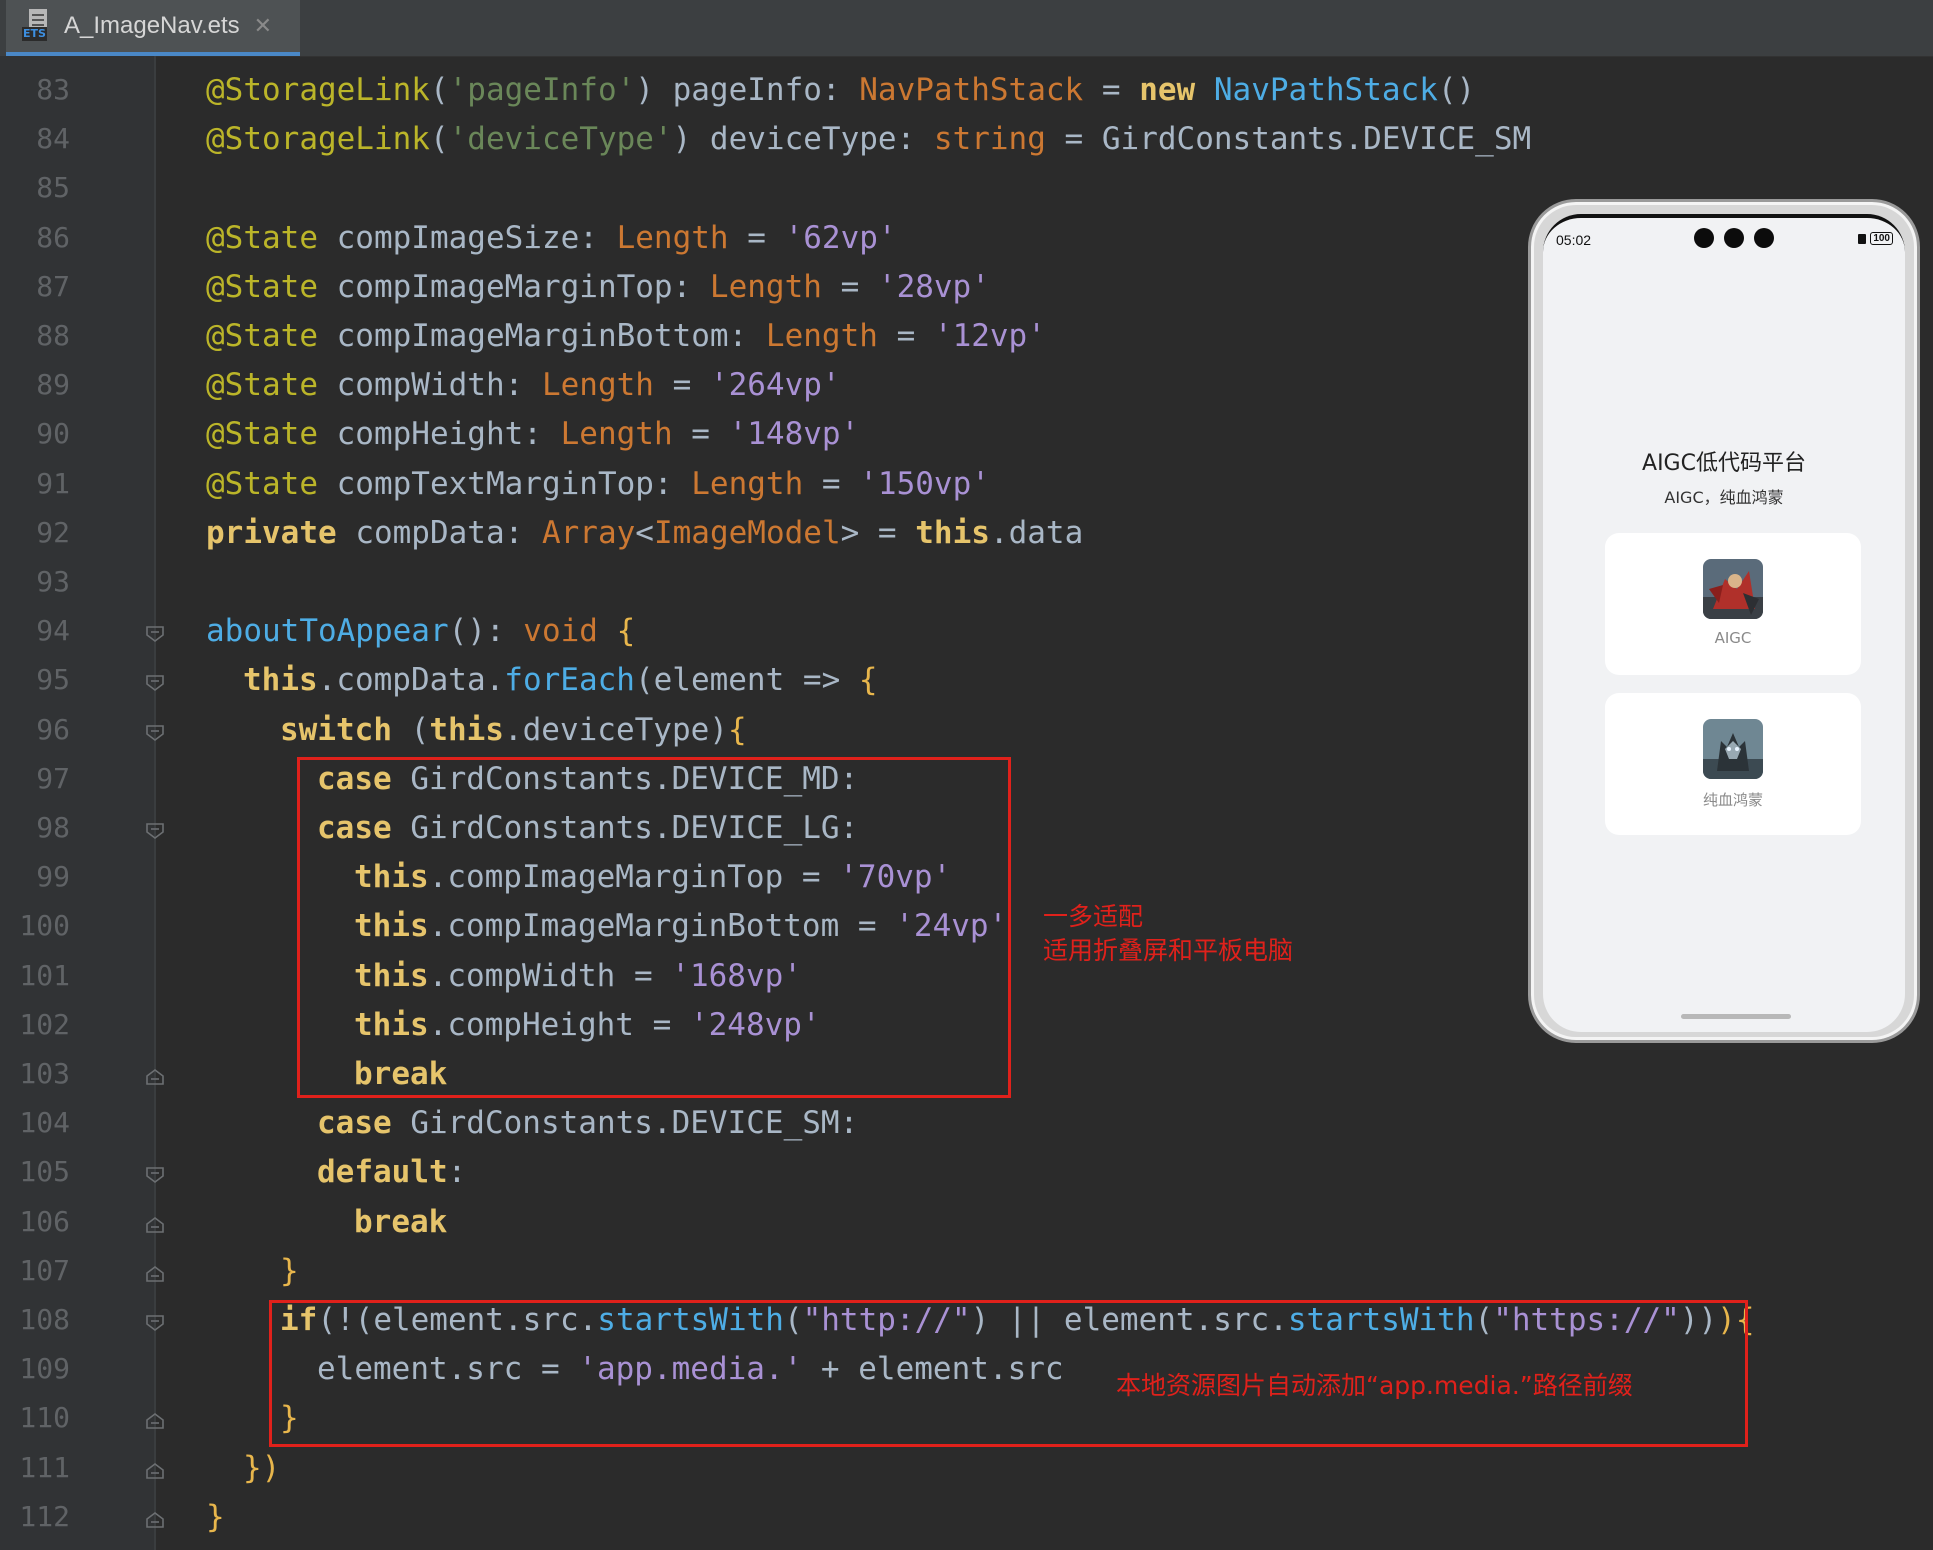 The image size is (1933, 1550). I want to click on code-token: private, so click(271, 532).